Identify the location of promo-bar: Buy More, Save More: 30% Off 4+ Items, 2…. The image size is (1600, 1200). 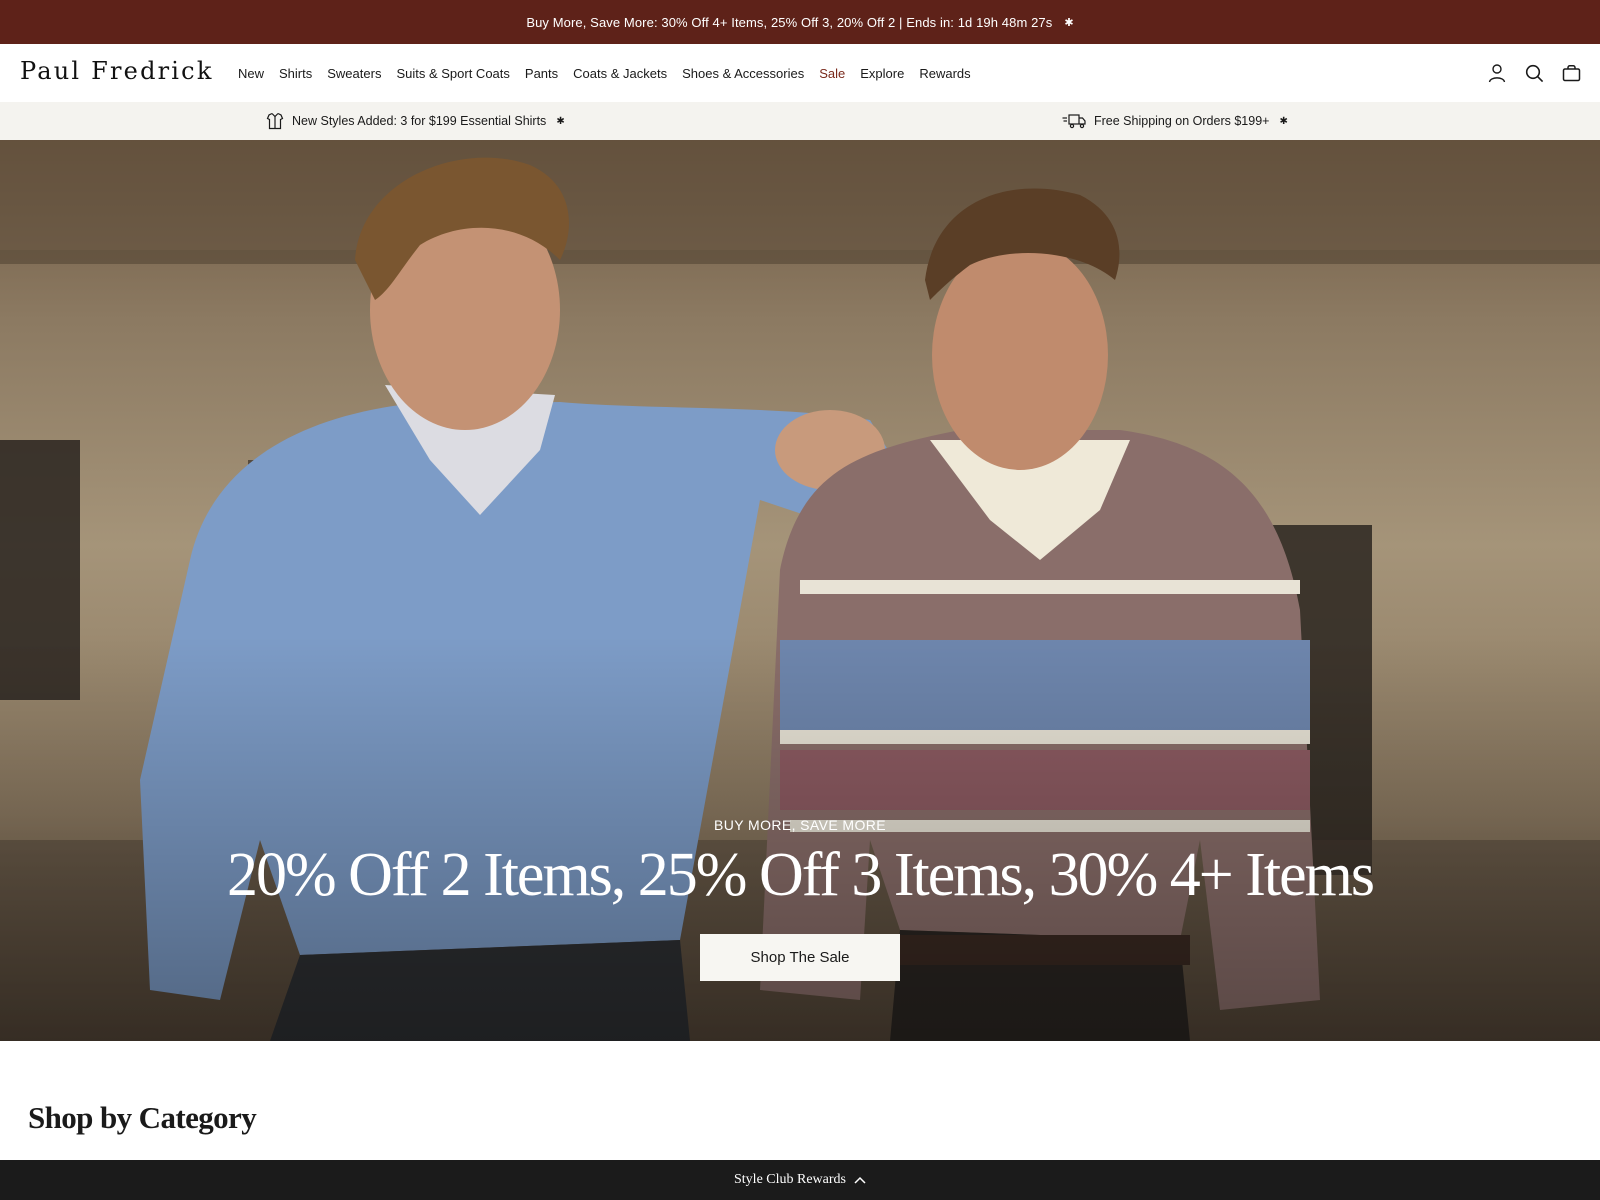
(800, 22).